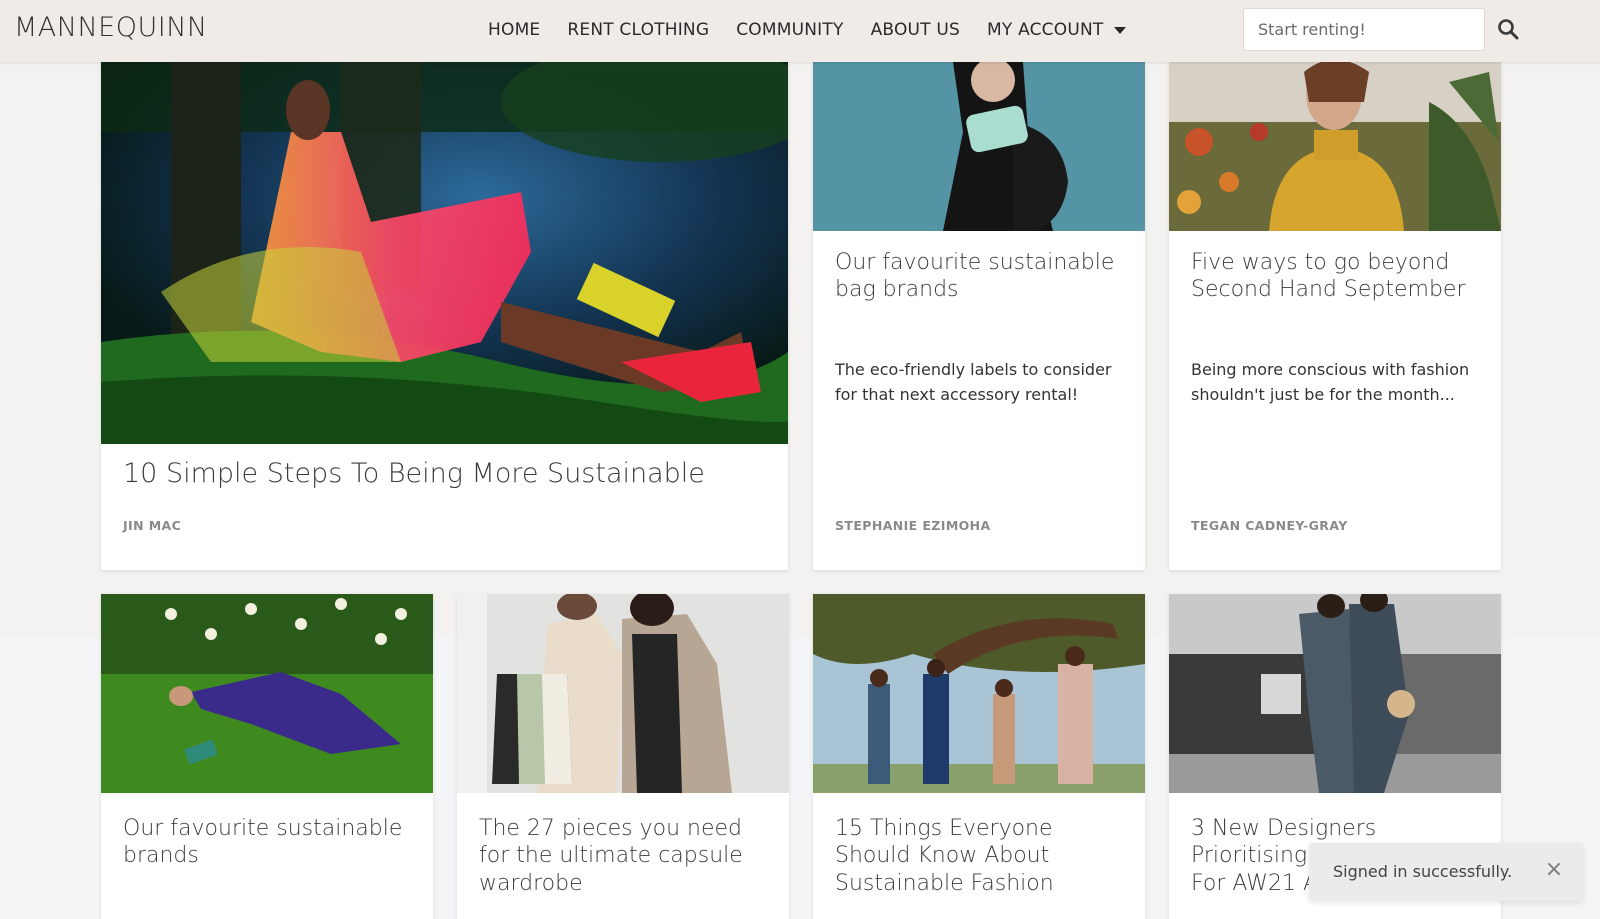 The image size is (1600, 919). I want to click on toast-notification: Signed in successfully. ×, so click(1446, 872).